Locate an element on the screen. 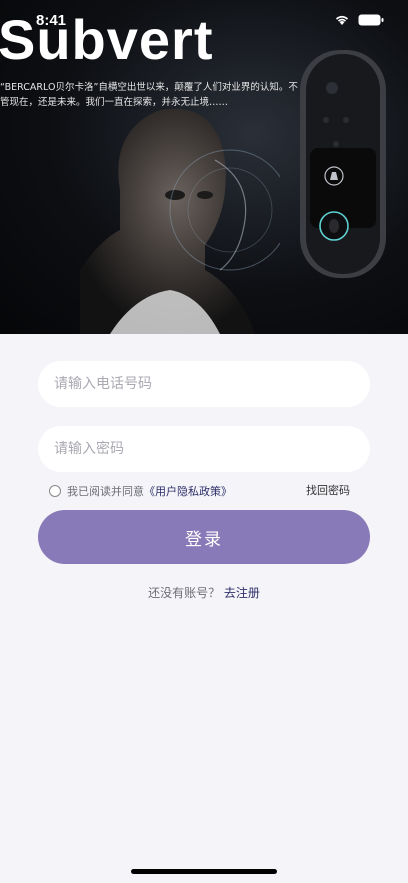  password-input is located at coordinates (204, 449).